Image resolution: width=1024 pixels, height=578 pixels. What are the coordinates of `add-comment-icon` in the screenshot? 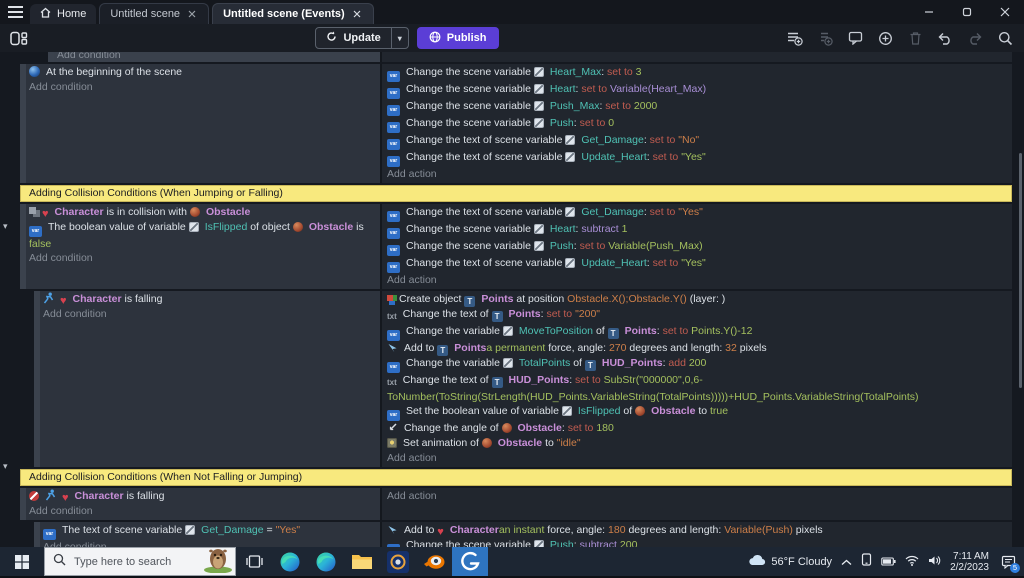 It's located at (855, 38).